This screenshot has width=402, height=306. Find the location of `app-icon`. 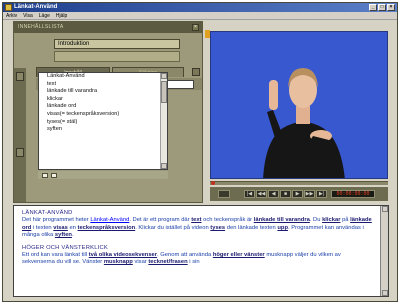

app-icon is located at coordinates (8, 7).